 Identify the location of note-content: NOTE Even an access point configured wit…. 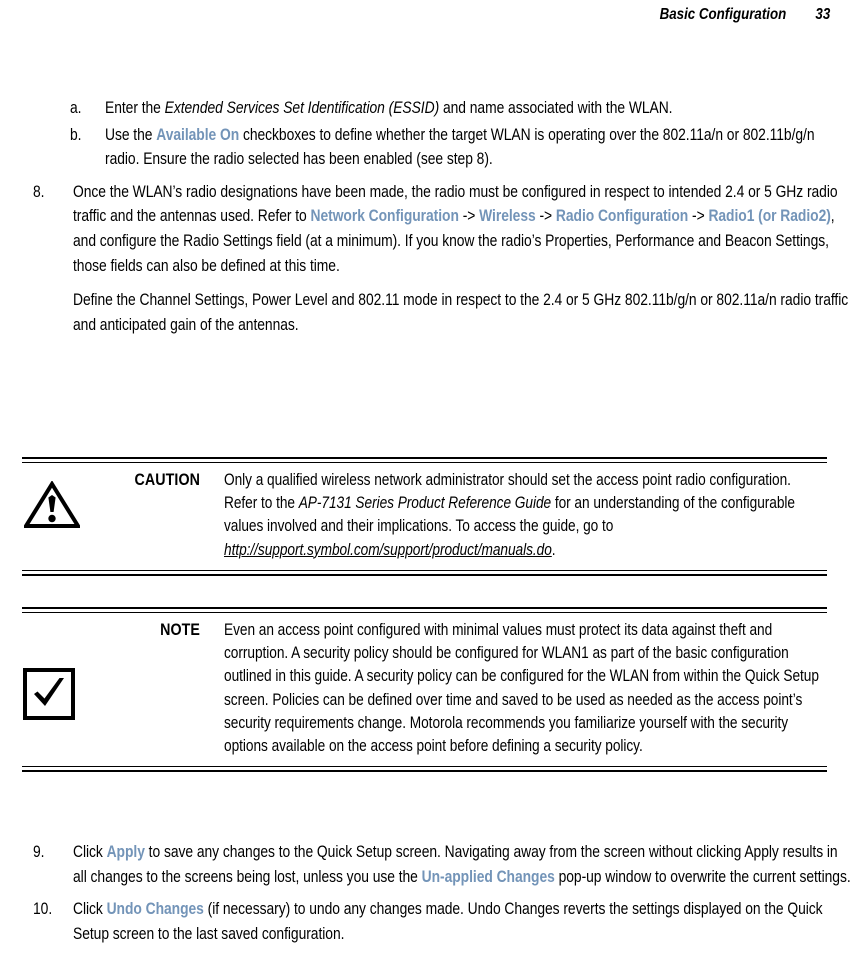
(424, 689).